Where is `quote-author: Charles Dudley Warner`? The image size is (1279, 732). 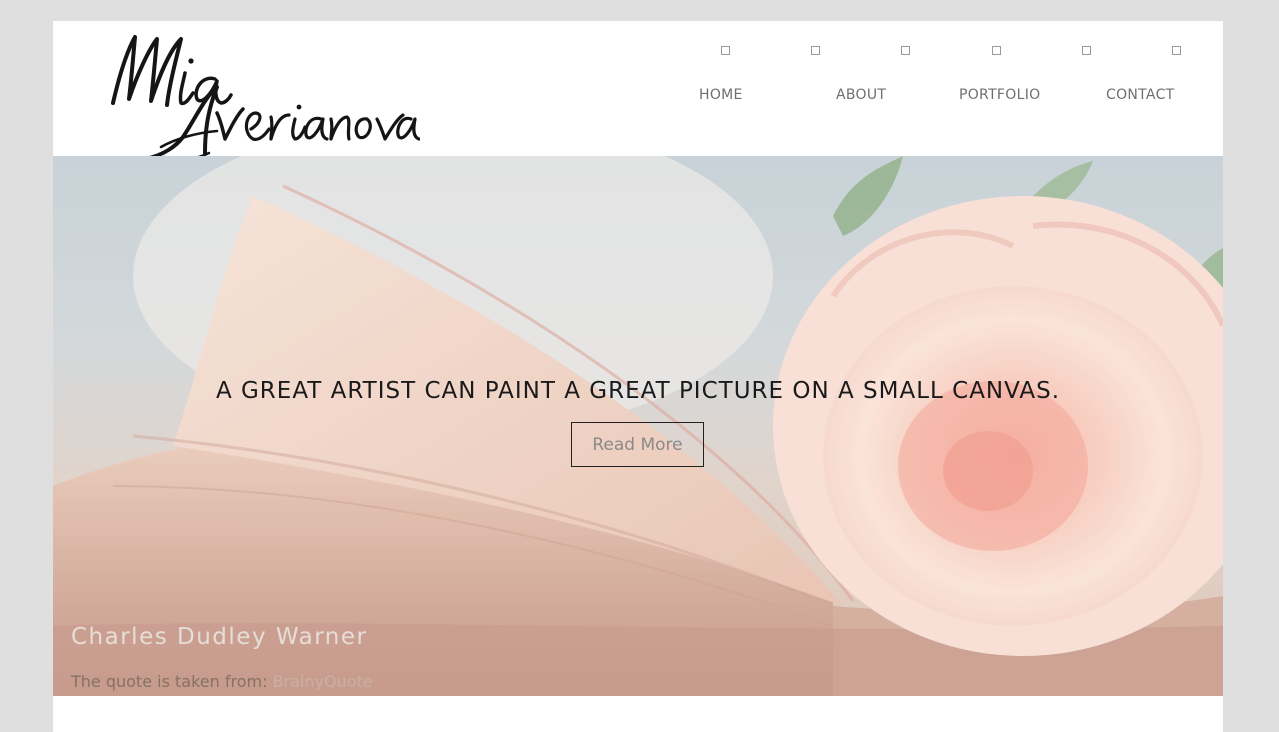 quote-author: Charles Dudley Warner is located at coordinates (219, 637).